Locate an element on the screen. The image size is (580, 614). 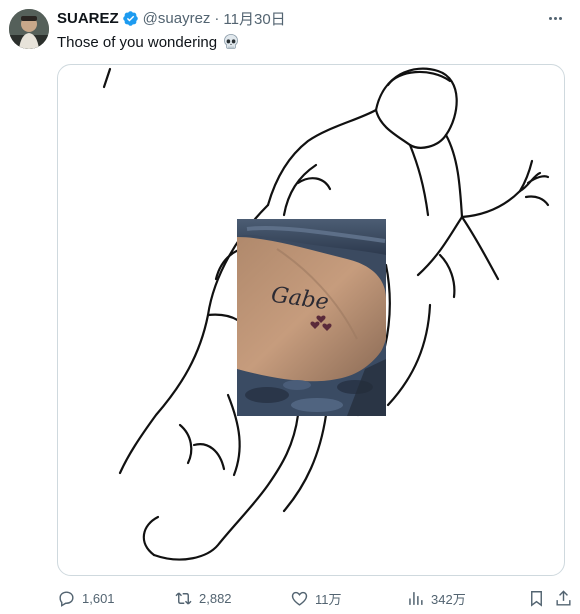
retweet-button: 2,882 is located at coordinates (203, 598).